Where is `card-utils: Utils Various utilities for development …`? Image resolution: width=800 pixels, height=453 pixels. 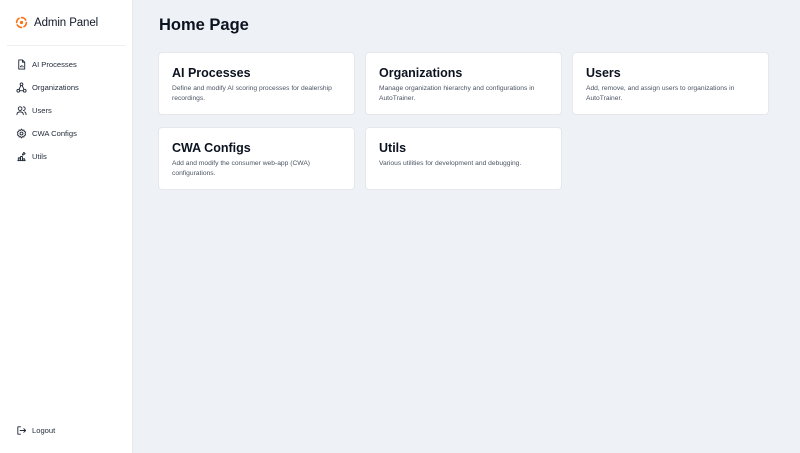
card-utils: Utils Various utilities for development … is located at coordinates (463, 158).